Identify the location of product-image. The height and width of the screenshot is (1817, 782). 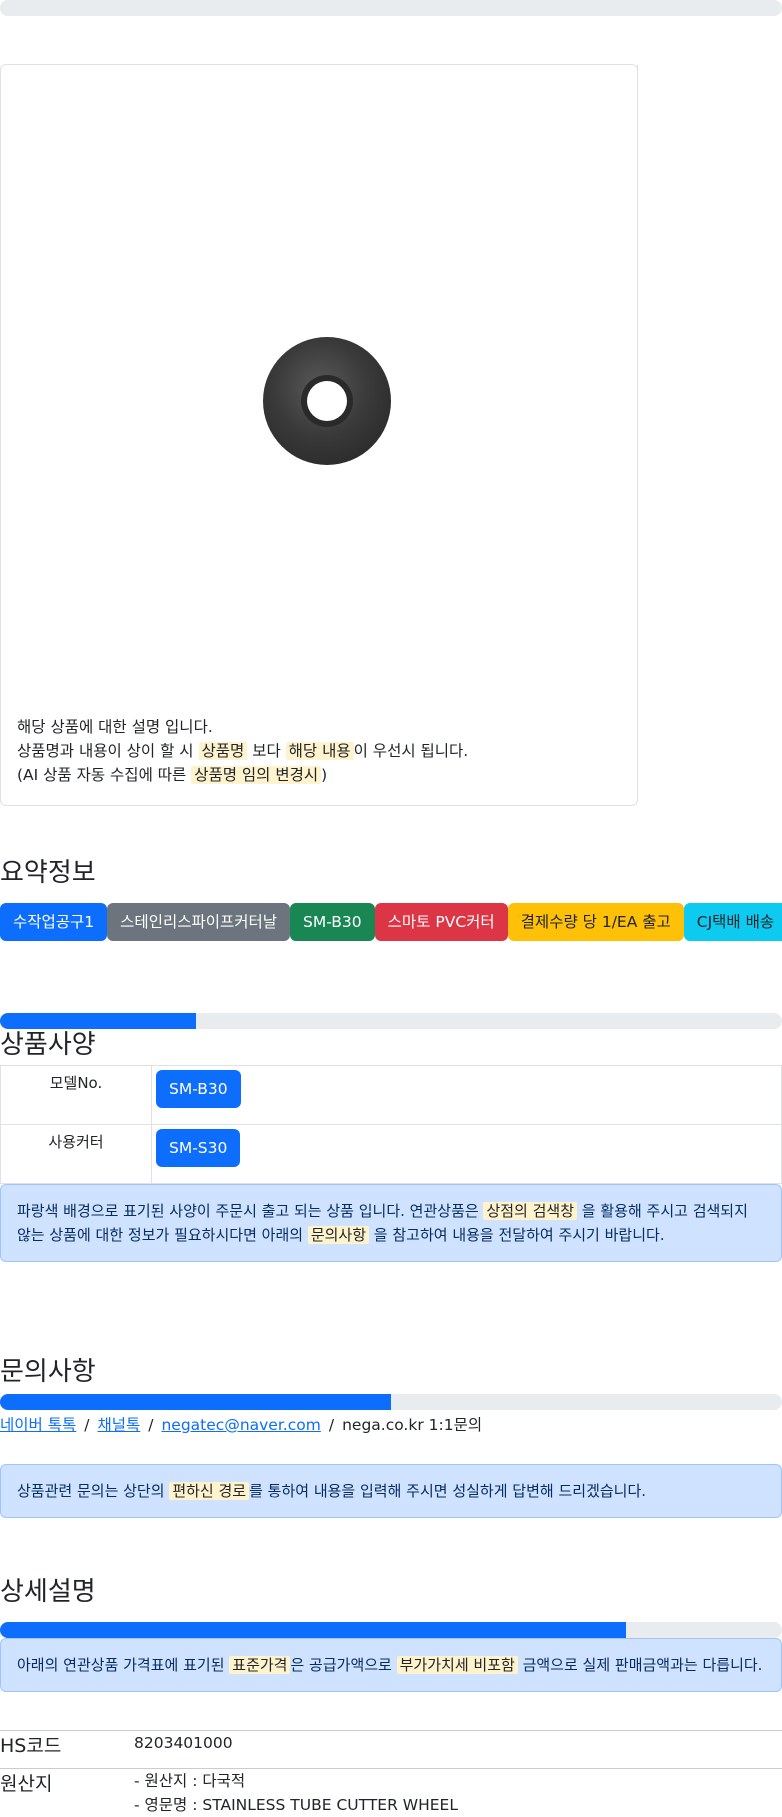
(327, 401).